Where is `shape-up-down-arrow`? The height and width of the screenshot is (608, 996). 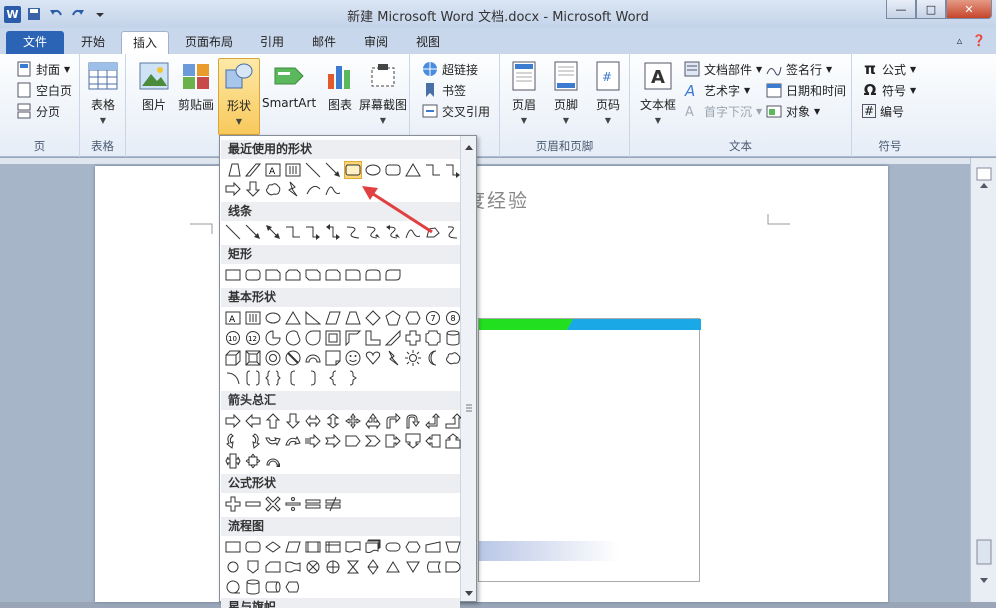 shape-up-down-arrow is located at coordinates (333, 421).